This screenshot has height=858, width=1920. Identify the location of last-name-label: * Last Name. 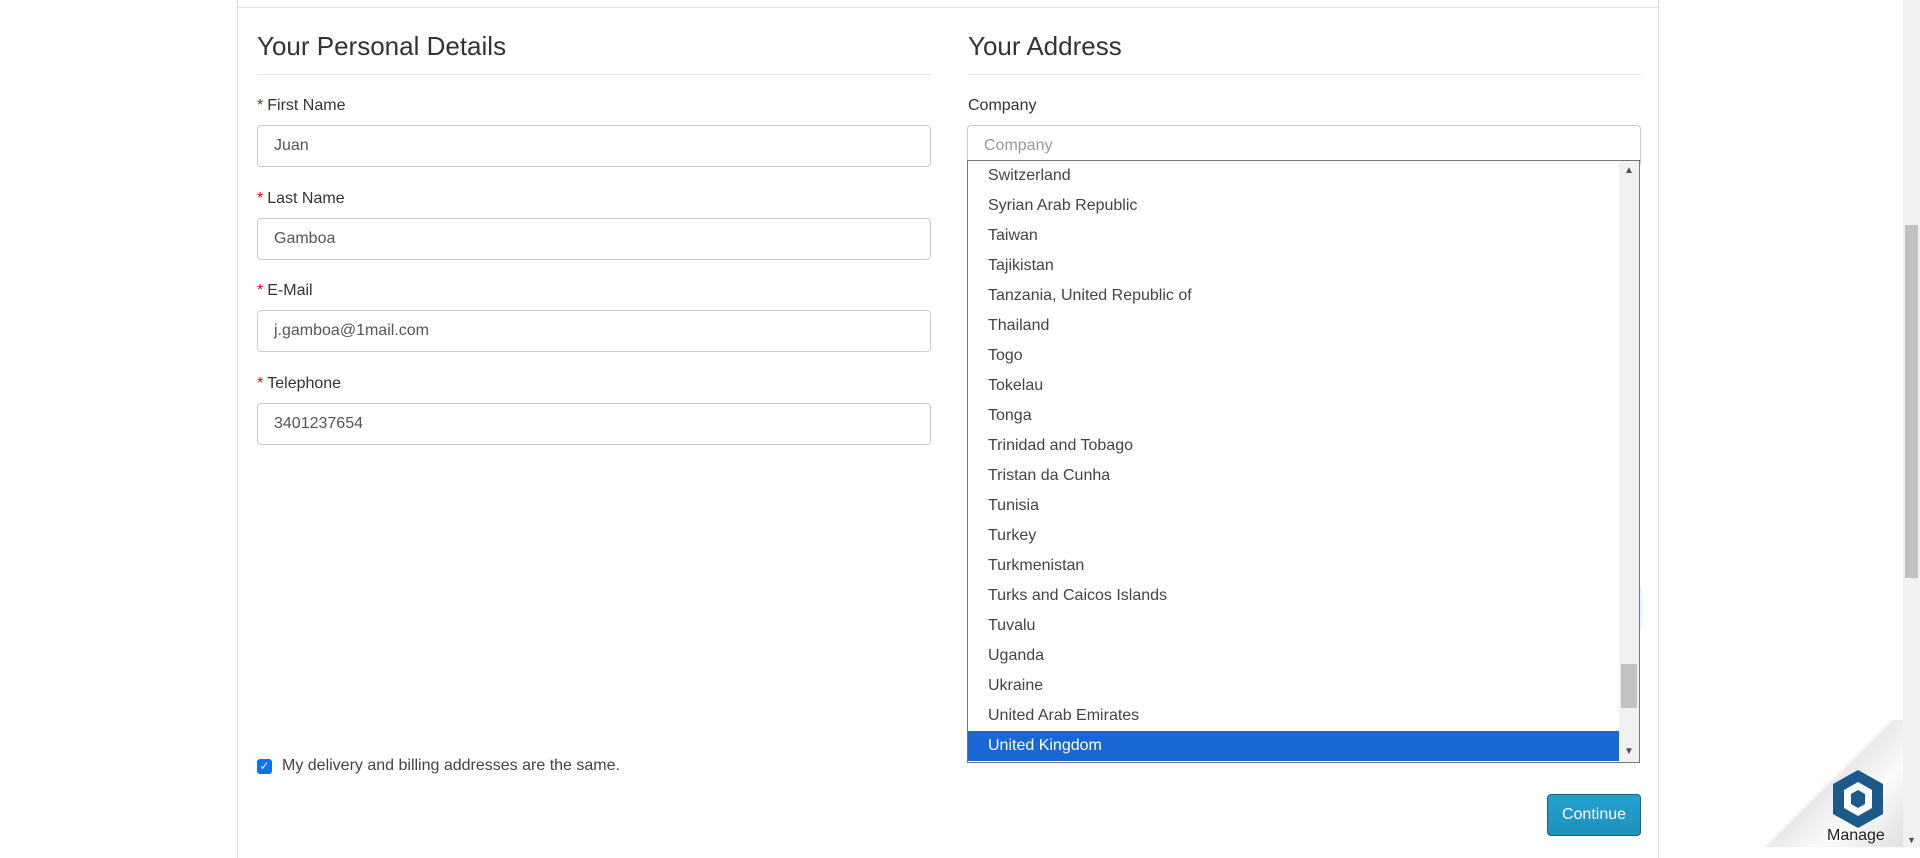
(301, 199).